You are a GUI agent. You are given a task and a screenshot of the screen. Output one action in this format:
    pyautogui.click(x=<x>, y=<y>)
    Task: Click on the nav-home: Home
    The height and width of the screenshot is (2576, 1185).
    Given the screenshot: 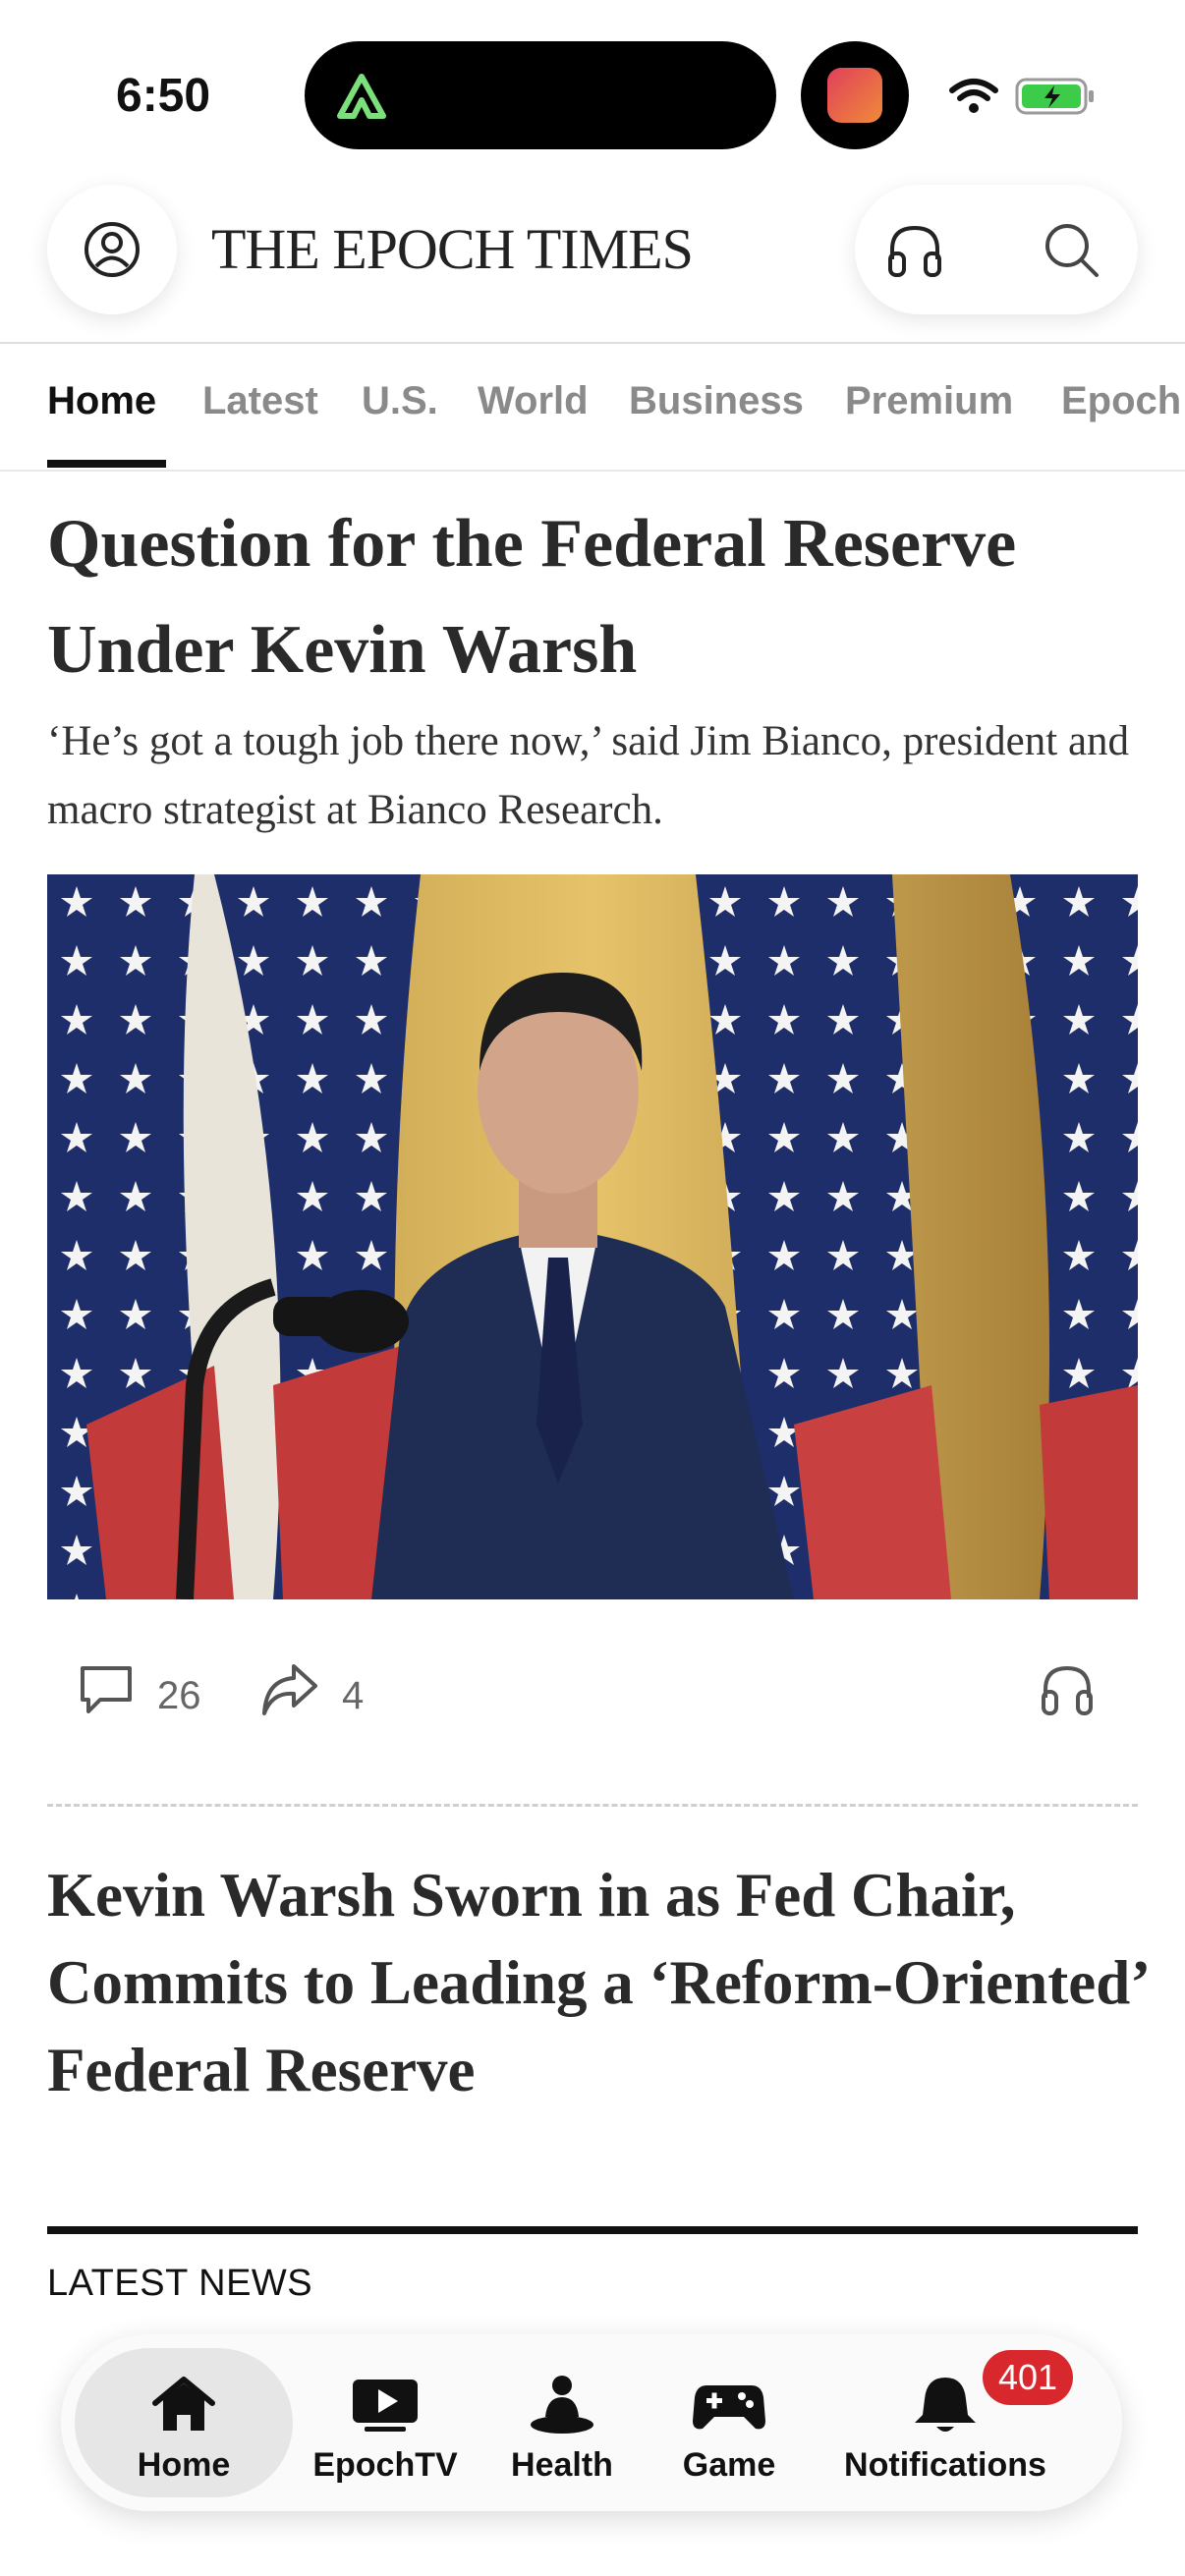 What is the action you would take?
    pyautogui.click(x=184, y=2422)
    